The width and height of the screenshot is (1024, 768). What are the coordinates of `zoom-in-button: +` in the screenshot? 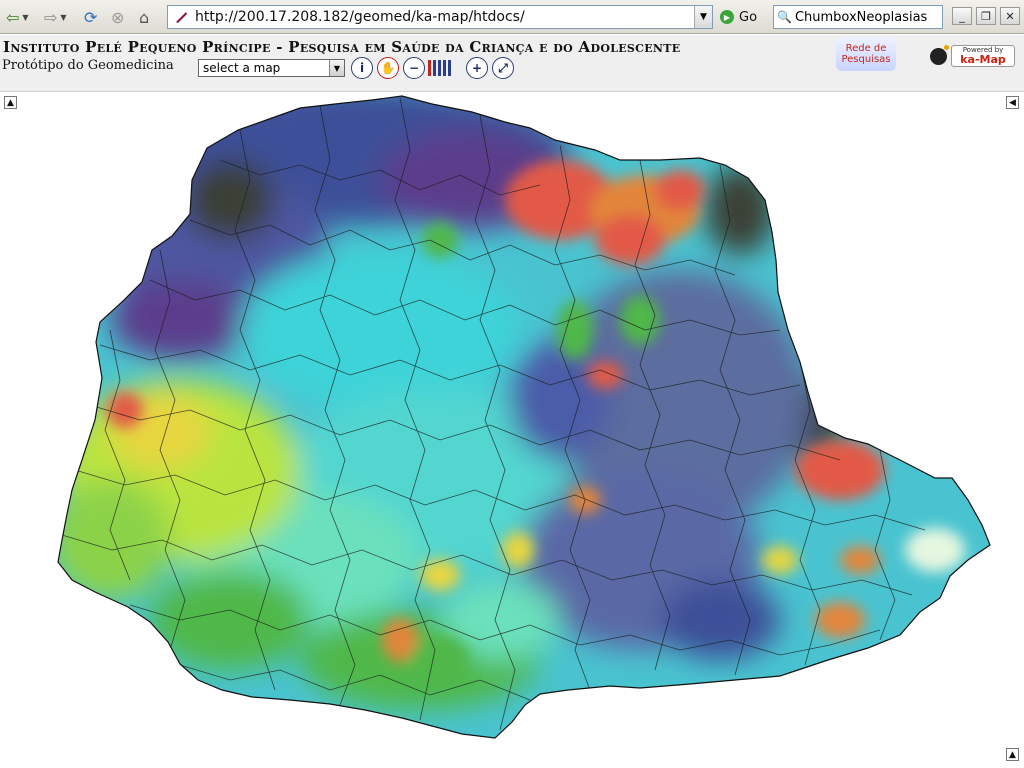 It's located at (477, 68).